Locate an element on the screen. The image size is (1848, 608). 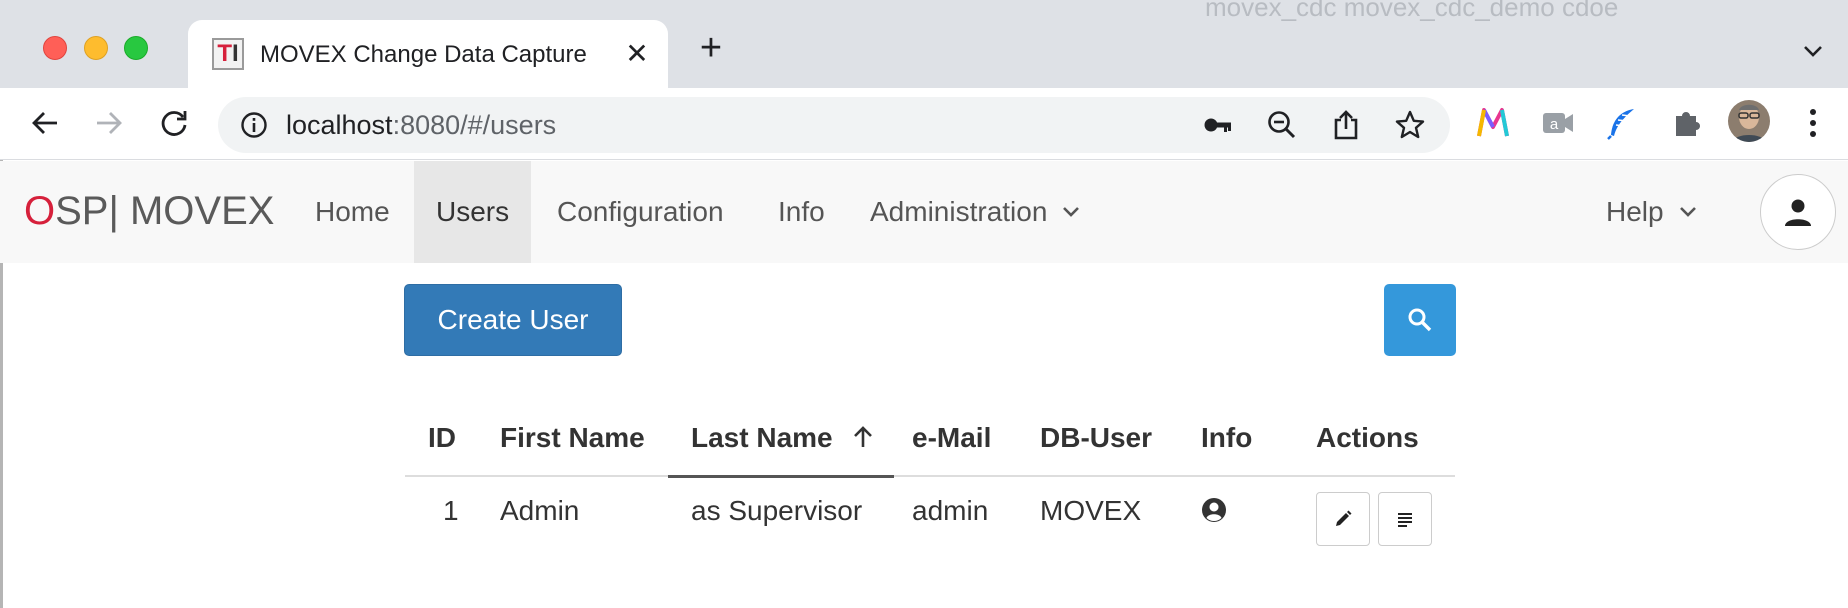
edit-button is located at coordinates (1343, 519).